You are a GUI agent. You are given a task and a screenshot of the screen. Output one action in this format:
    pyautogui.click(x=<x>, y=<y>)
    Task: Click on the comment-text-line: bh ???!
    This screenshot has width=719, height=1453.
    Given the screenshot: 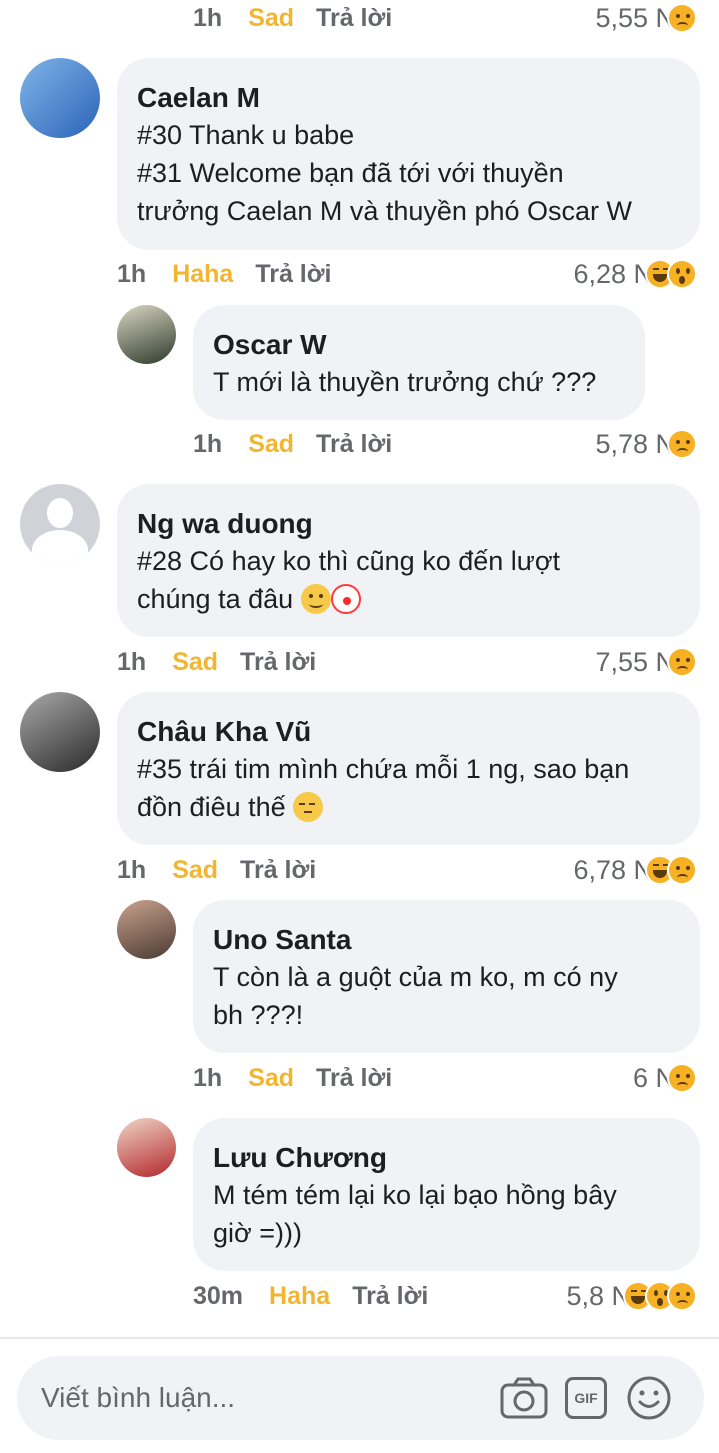 What is the action you would take?
    pyautogui.click(x=258, y=1015)
    